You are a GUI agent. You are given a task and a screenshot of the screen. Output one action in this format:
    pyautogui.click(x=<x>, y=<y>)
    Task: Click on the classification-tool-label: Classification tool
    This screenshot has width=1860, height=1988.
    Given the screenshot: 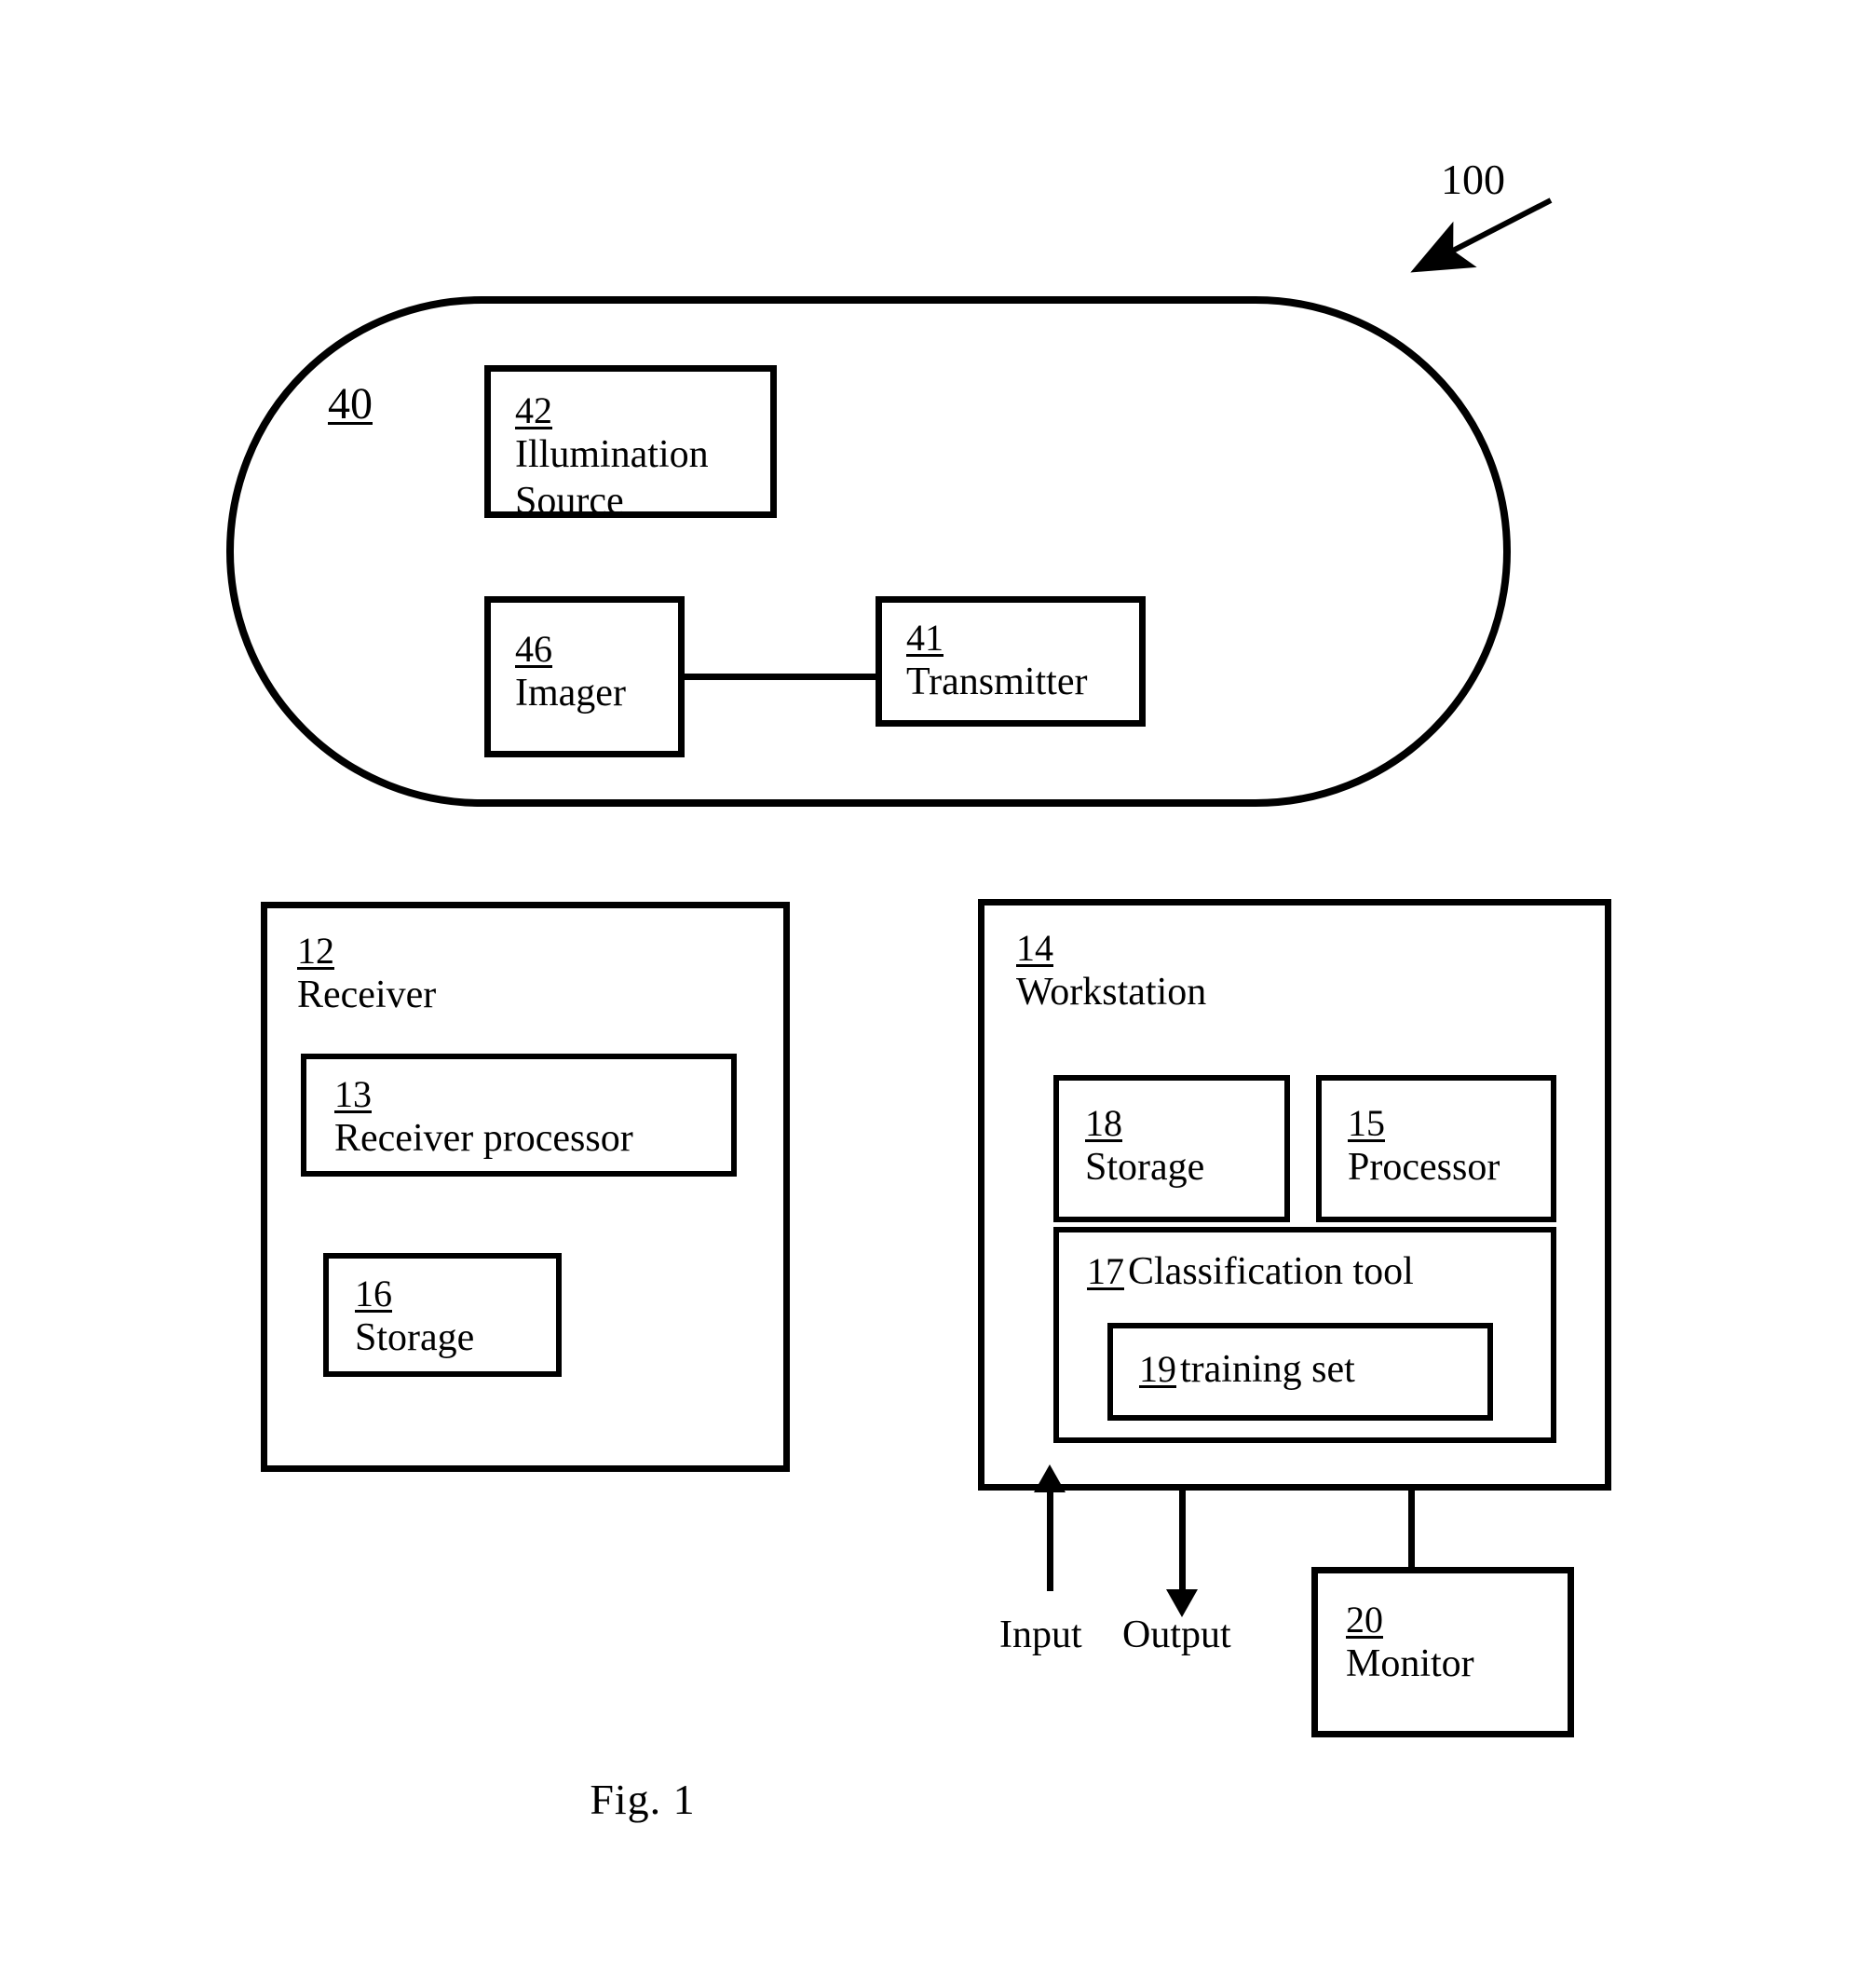 What is the action you would take?
    pyautogui.click(x=1271, y=1271)
    